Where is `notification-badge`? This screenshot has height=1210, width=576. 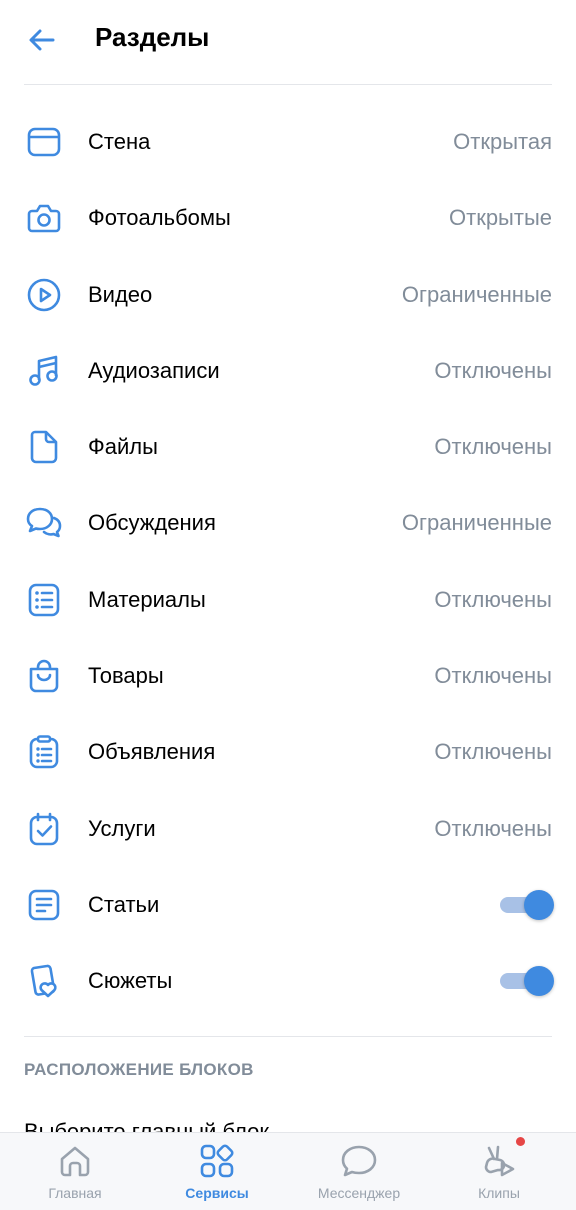
notification-badge is located at coordinates (520, 1141).